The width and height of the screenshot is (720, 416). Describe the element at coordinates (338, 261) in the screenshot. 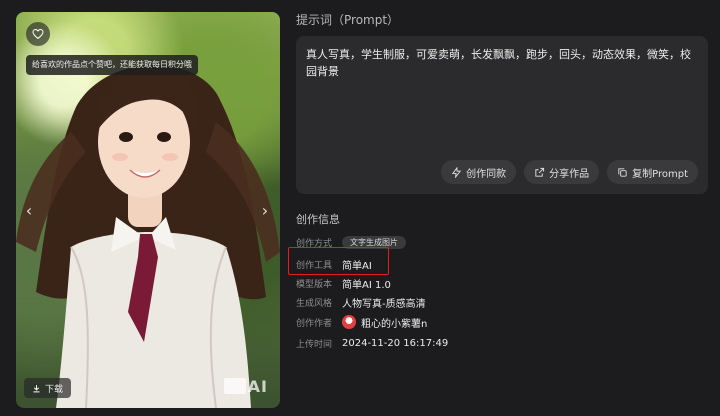

I see `highlight-annotation` at that location.